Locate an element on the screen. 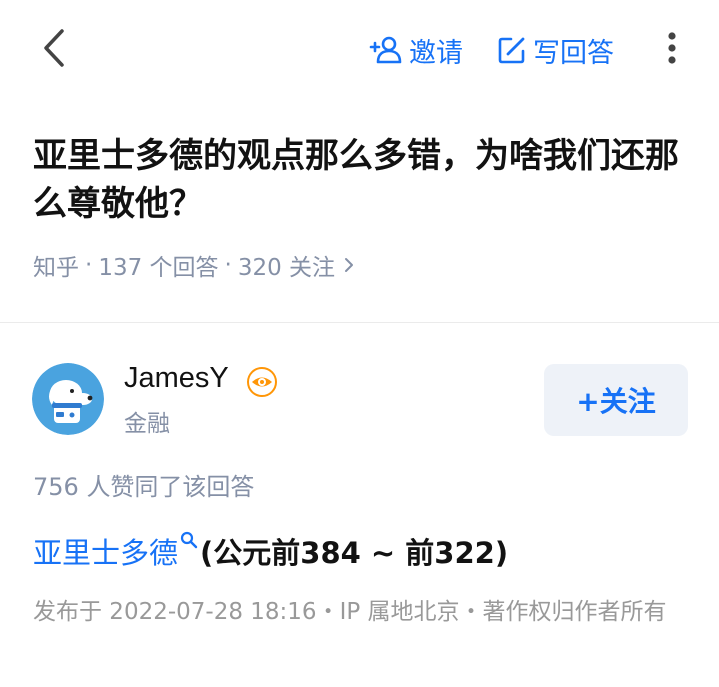 Image resolution: width=719 pixels, height=687 pixels. chevron-left-icon is located at coordinates (54, 48).